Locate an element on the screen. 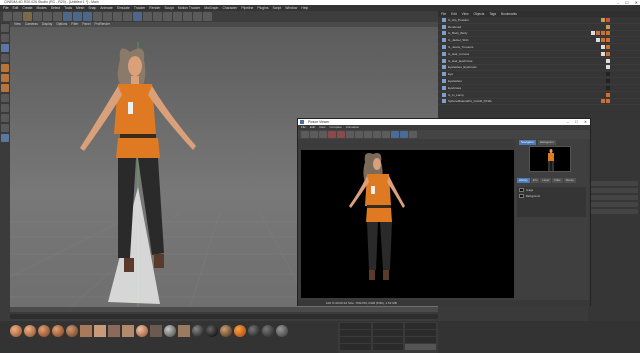 This screenshot has width=640, height=353. object-row: G_Lt_Lamp is located at coordinates (539, 95).